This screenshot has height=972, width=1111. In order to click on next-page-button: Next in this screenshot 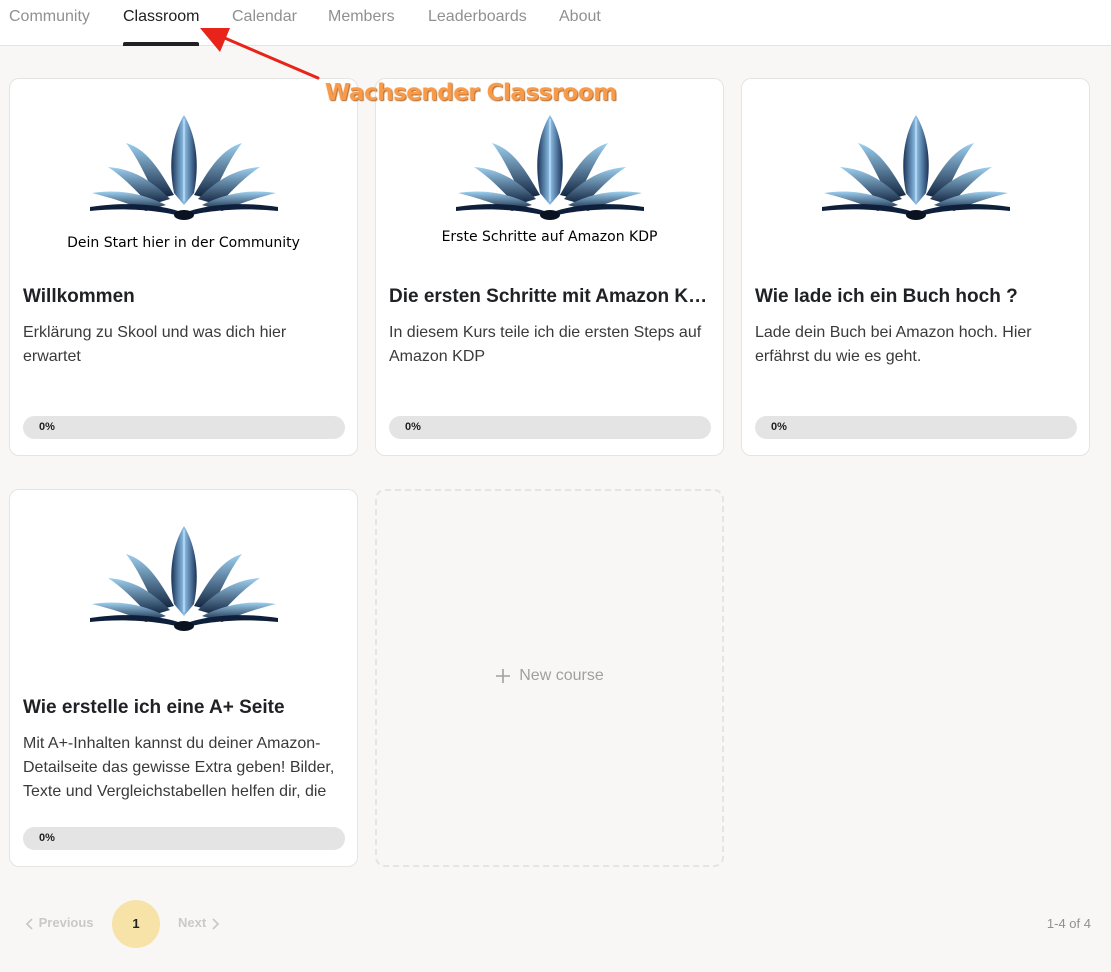, I will do `click(199, 922)`.